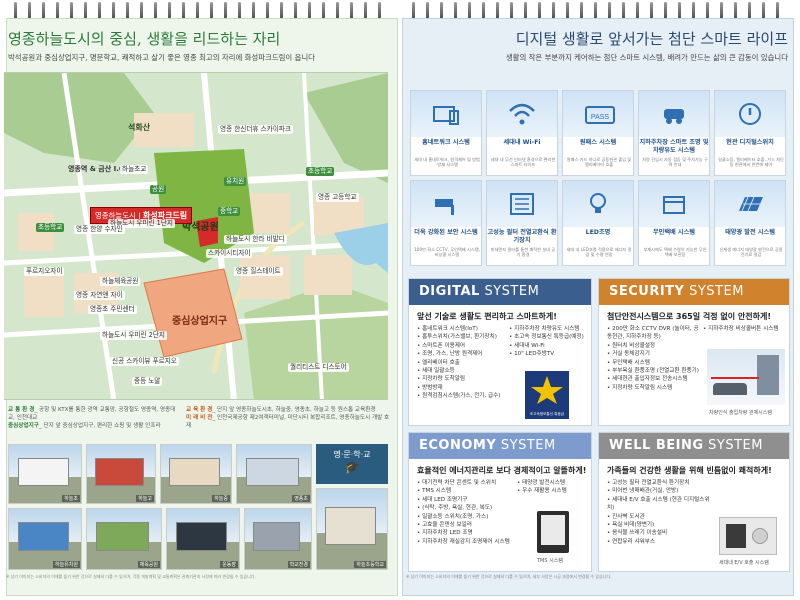  I want to click on digital-head: DIGITAL SYSTEM, so click(500, 292).